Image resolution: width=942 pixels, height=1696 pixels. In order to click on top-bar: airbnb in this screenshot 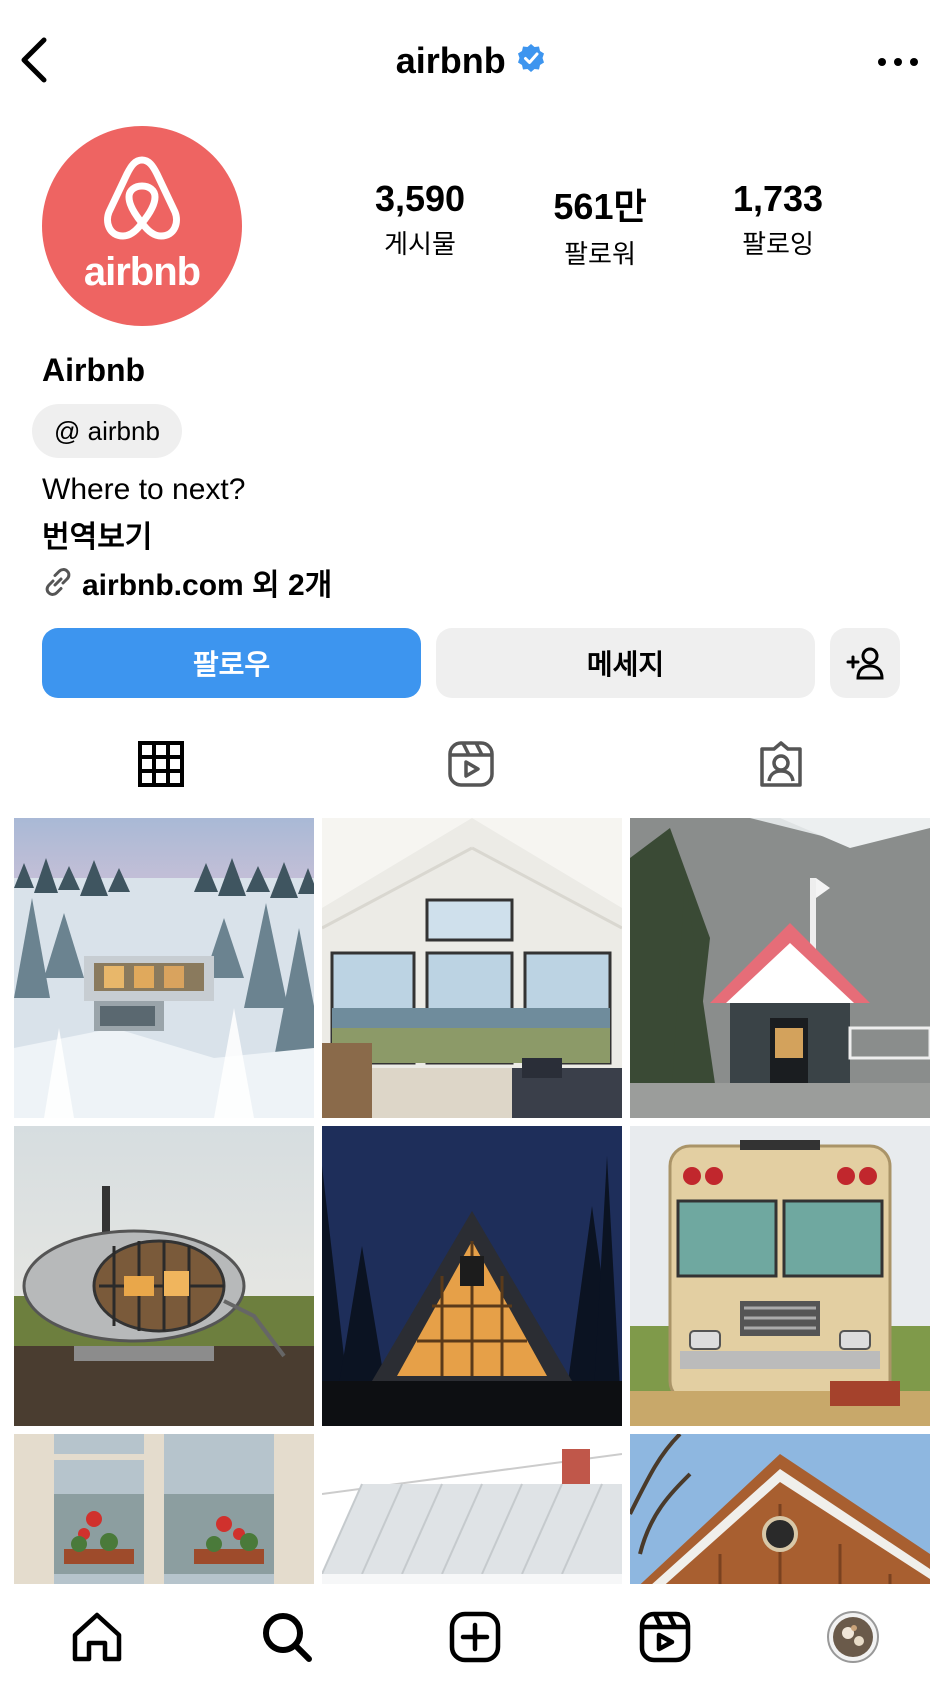, I will do `click(471, 60)`.